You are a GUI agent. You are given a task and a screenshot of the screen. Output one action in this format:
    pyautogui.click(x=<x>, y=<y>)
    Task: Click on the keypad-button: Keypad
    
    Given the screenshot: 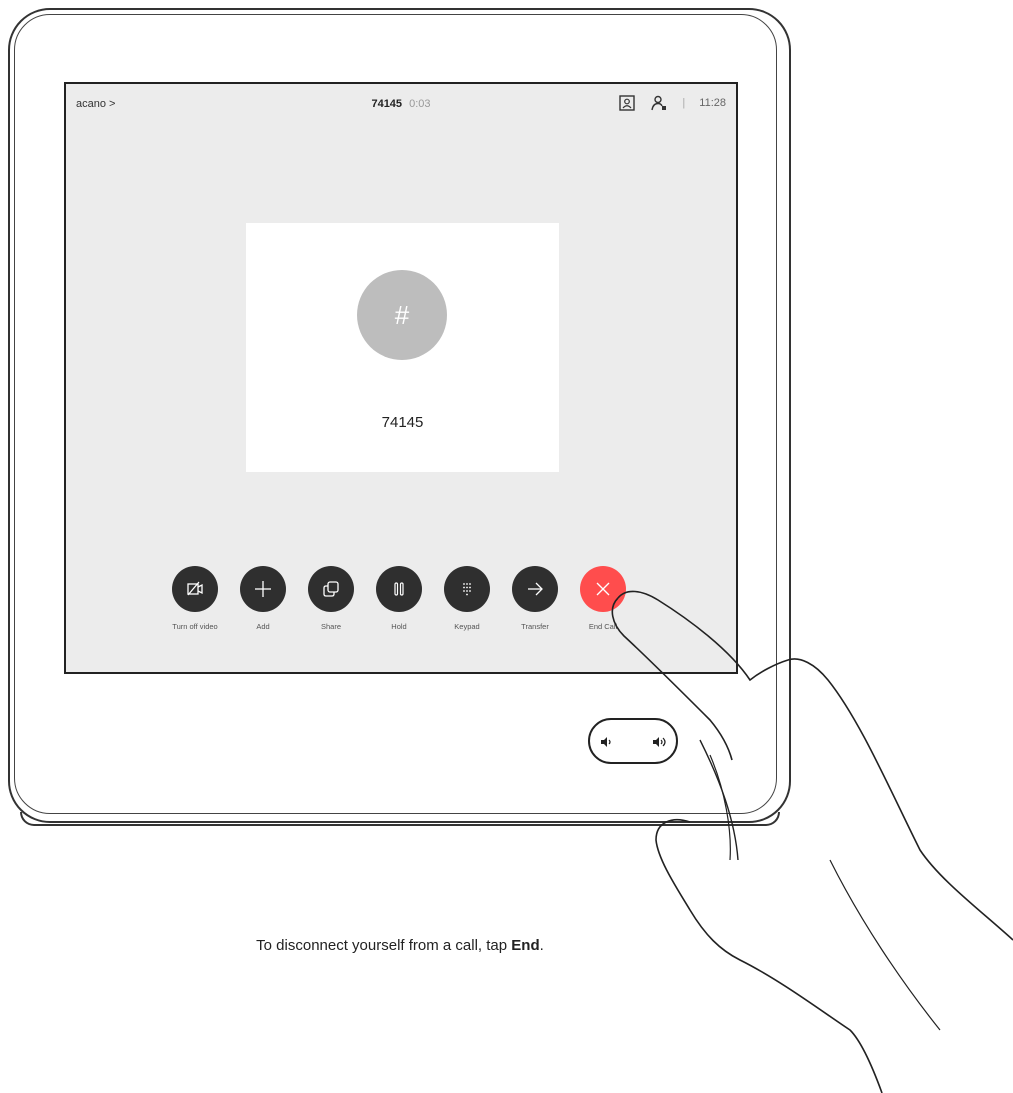 What is the action you would take?
    pyautogui.click(x=467, y=598)
    